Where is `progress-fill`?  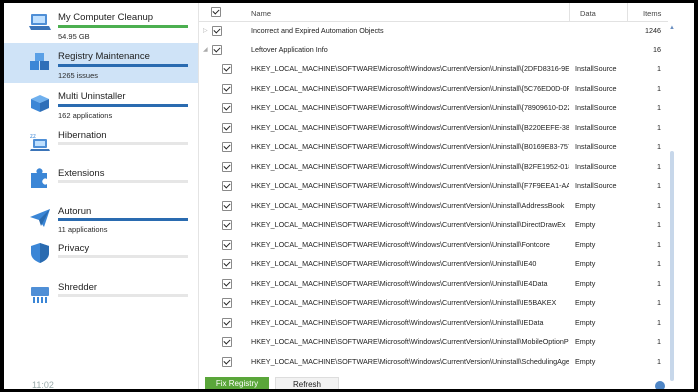
progress-fill is located at coordinates (123, 219).